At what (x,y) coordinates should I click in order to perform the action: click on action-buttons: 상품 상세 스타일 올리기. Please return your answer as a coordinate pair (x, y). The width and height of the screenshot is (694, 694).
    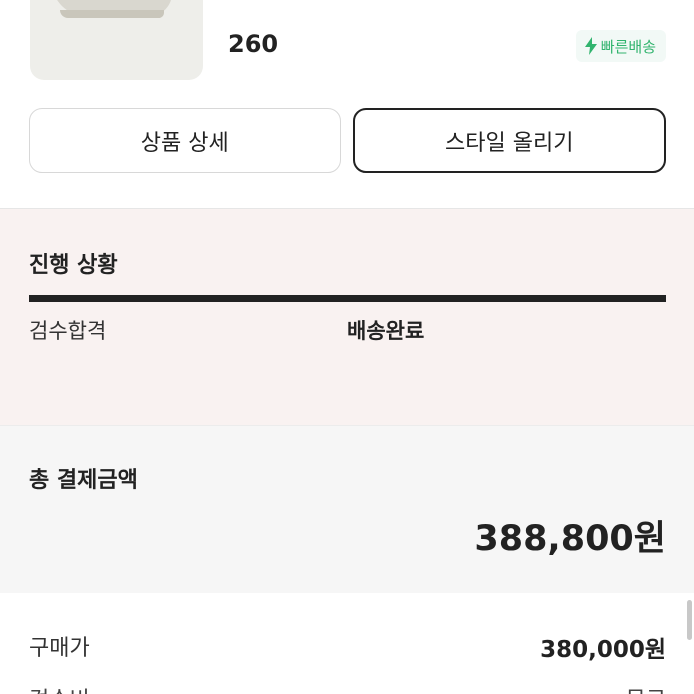
    Looking at the image, I should click on (347, 140).